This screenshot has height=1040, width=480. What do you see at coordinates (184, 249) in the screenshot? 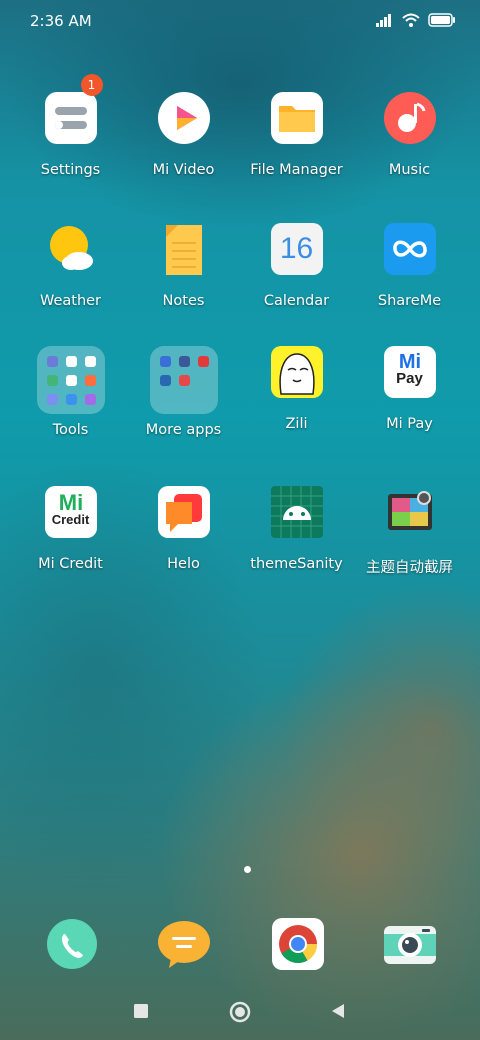
I see `notes-icon` at bounding box center [184, 249].